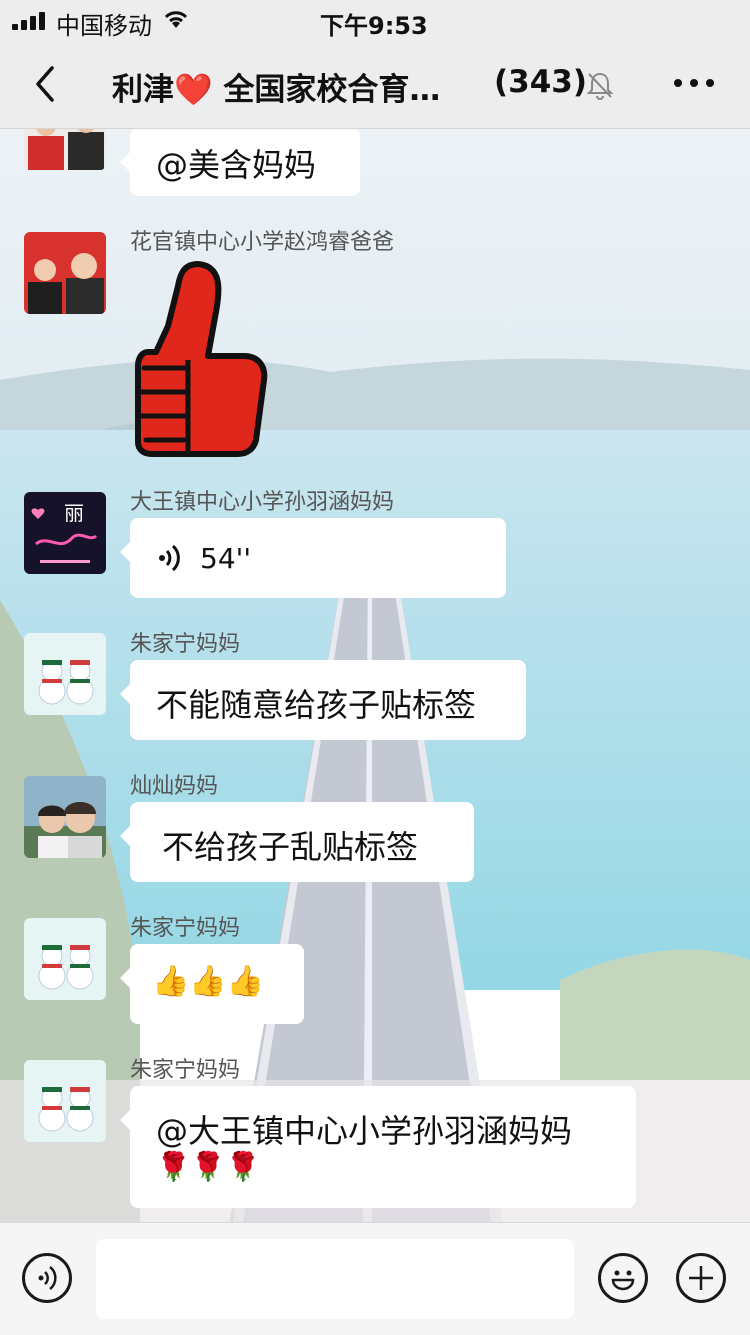 The width and height of the screenshot is (750, 1335). What do you see at coordinates (65, 533) in the screenshot?
I see `avatar: 丽` at bounding box center [65, 533].